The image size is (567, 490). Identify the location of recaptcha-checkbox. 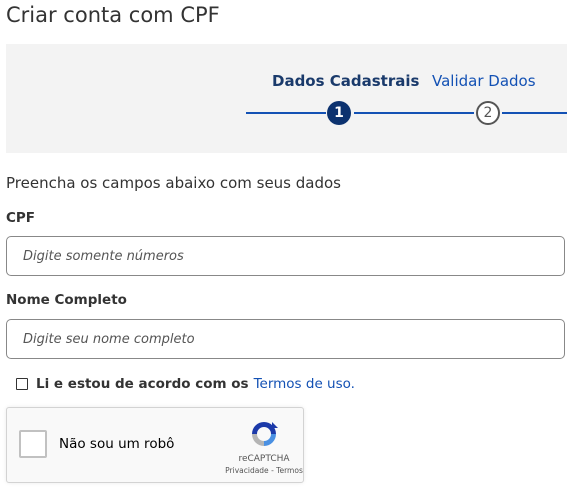
(33, 444).